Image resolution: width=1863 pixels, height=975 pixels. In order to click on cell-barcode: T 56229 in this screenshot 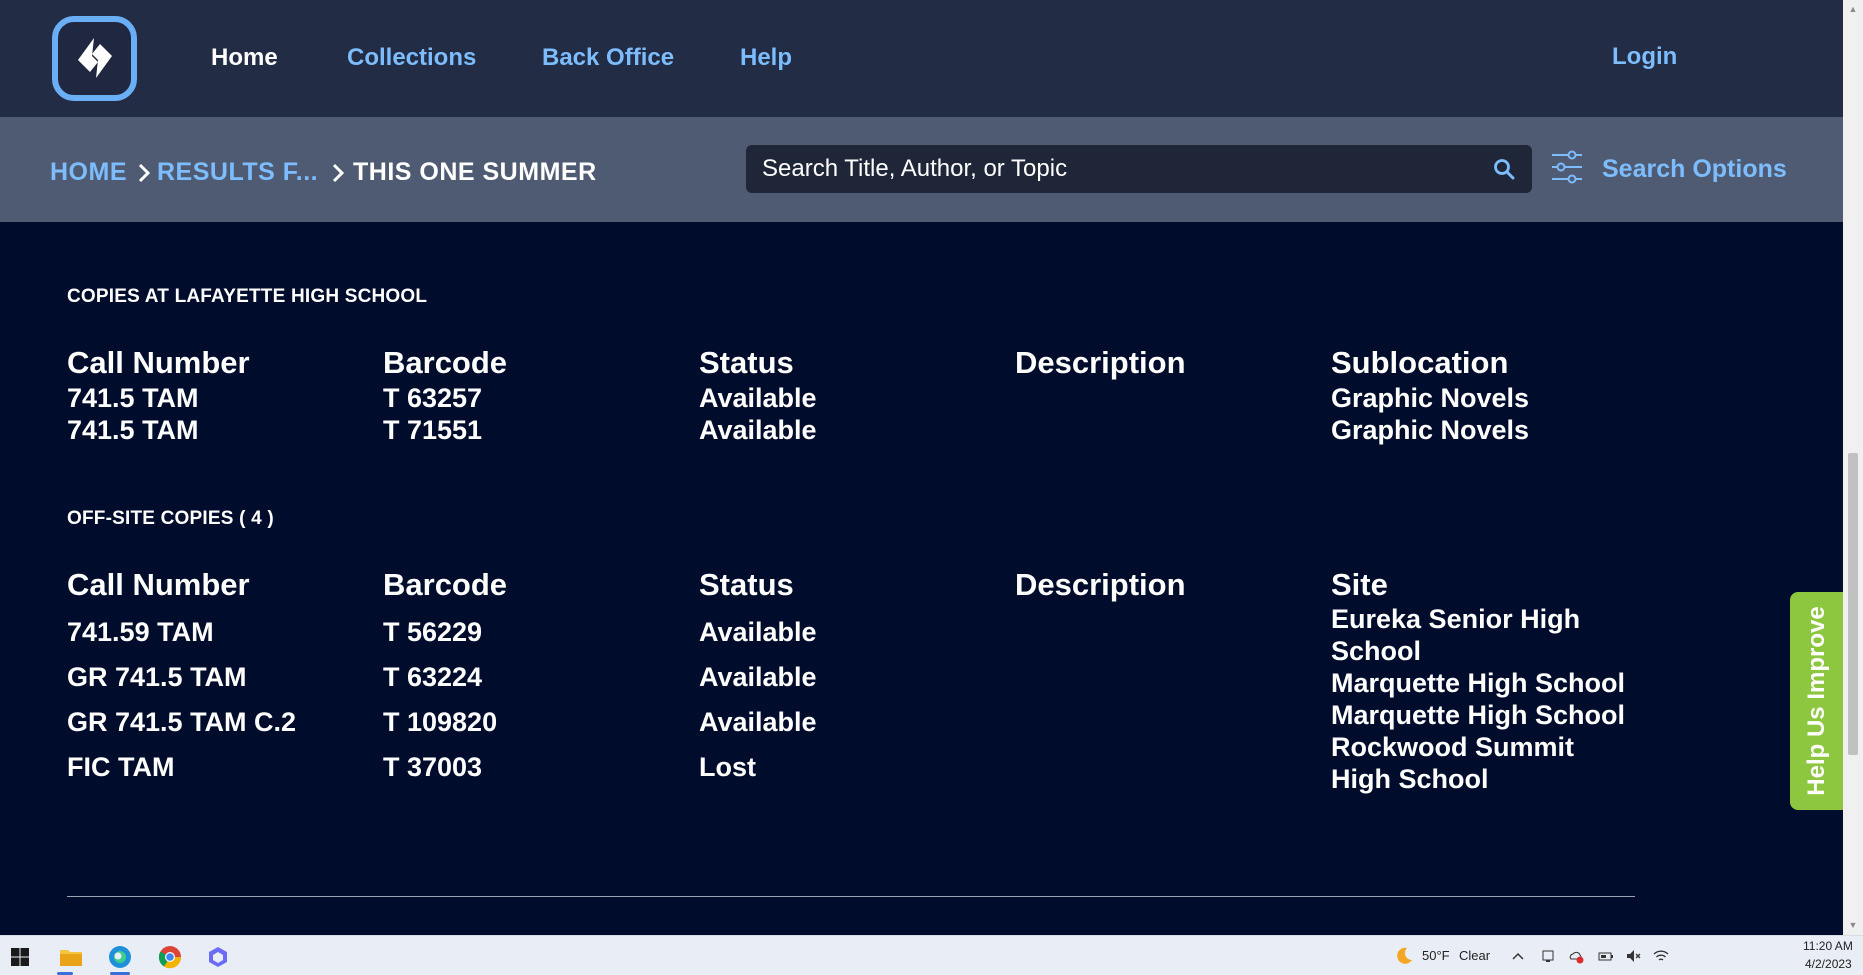, I will do `click(433, 632)`.